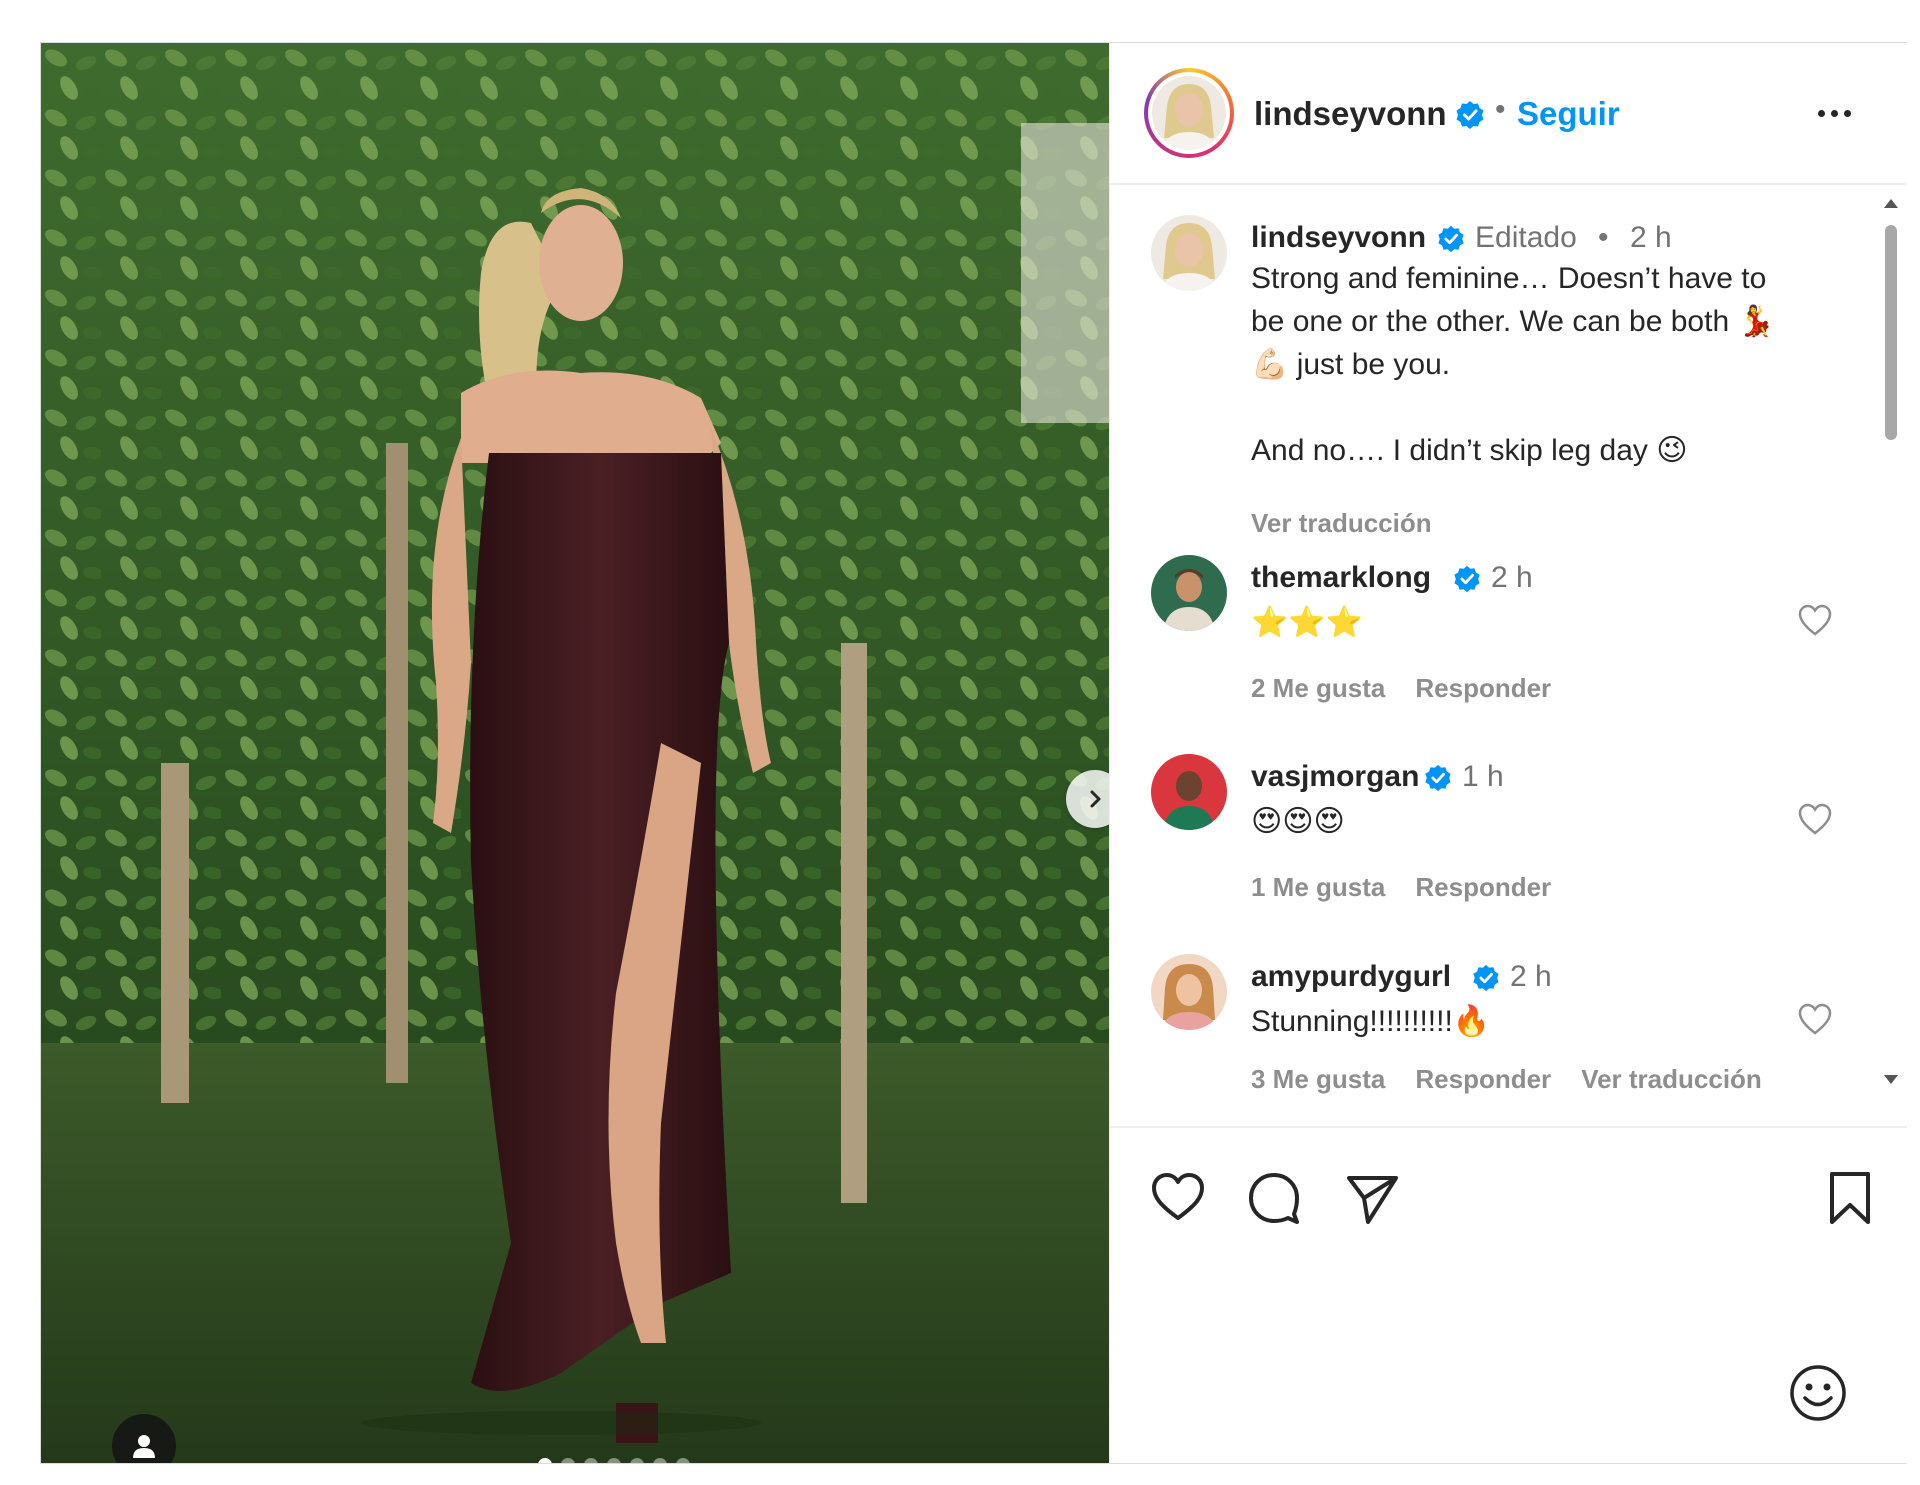 The image size is (1920, 1485). What do you see at coordinates (1401, 688) in the screenshot?
I see `comment-actions: 2 Me gusta Responder` at bounding box center [1401, 688].